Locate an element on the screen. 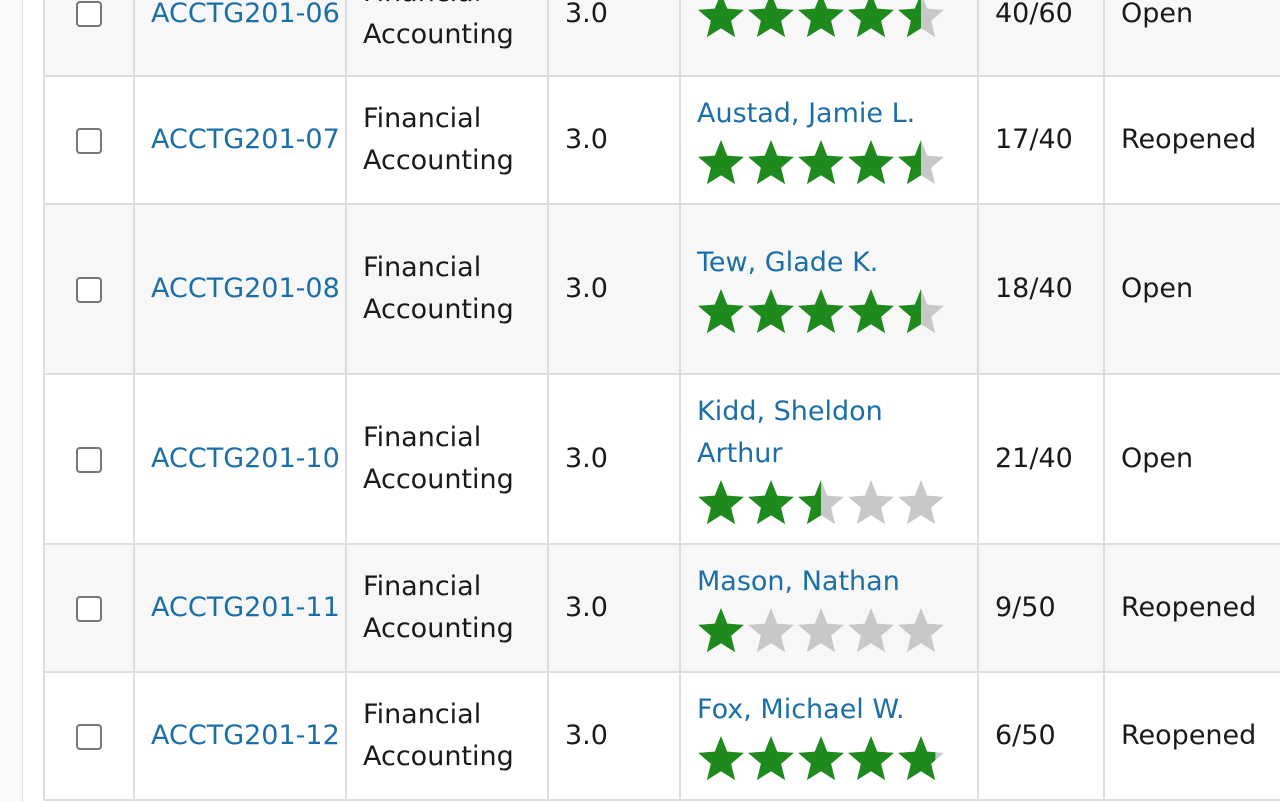 This screenshot has height=802, width=1280. seats-value: 21/40 is located at coordinates (1034, 458).